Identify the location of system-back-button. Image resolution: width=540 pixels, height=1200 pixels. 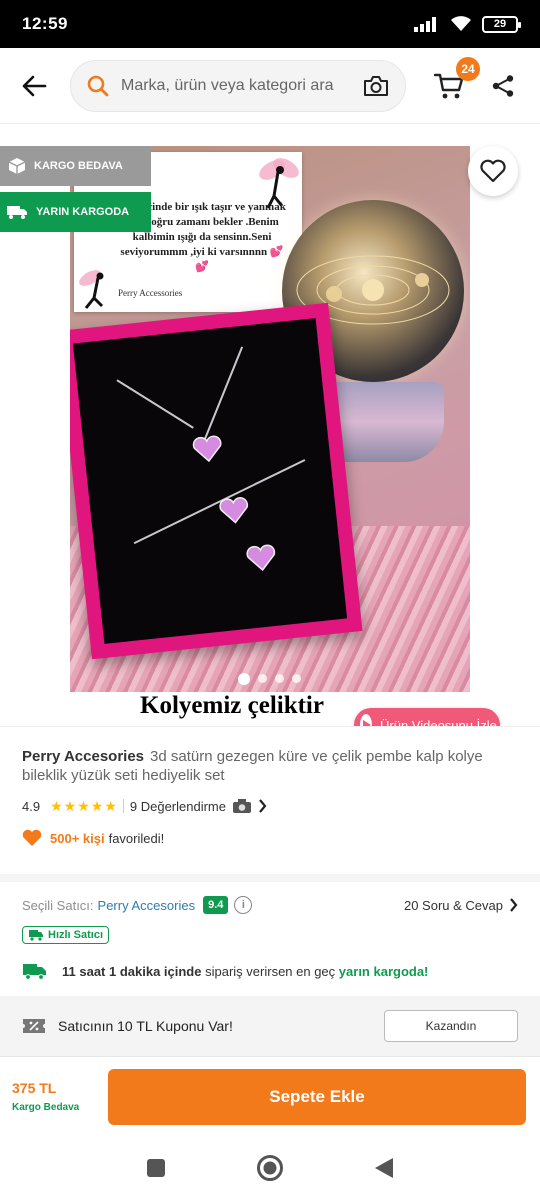
(384, 1168).